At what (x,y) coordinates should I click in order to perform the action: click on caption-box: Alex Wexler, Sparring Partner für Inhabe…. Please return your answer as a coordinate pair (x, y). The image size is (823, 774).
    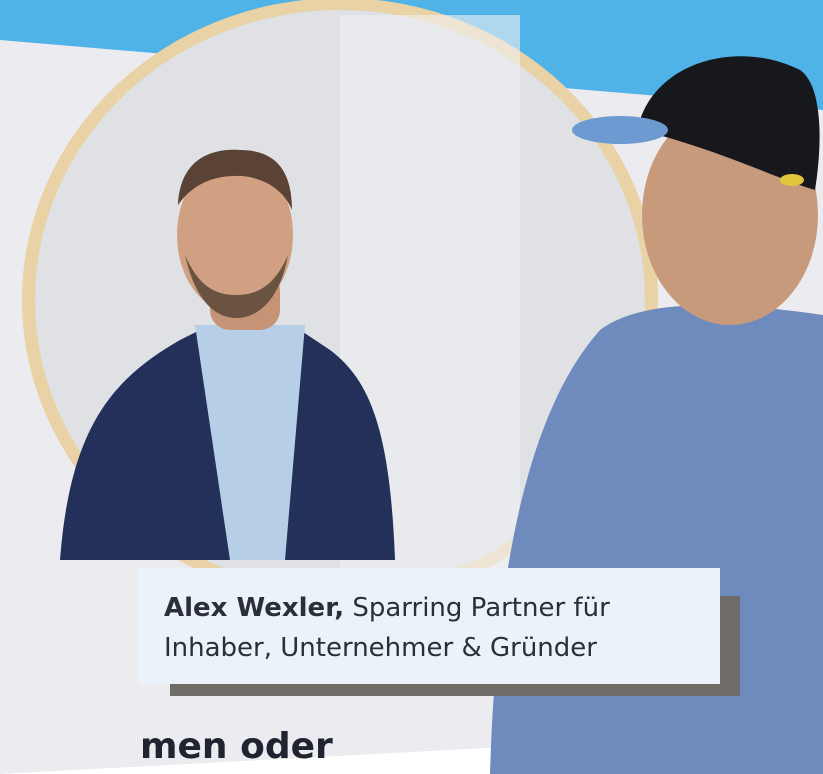
    Looking at the image, I should click on (429, 626).